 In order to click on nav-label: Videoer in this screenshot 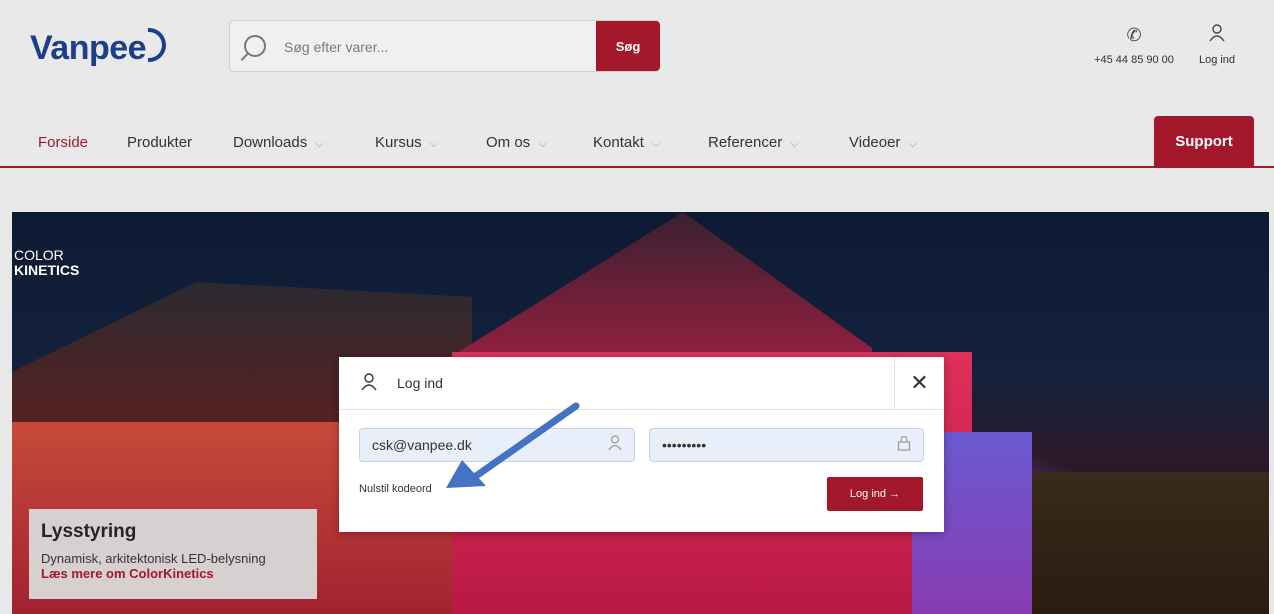, I will do `click(875, 142)`.